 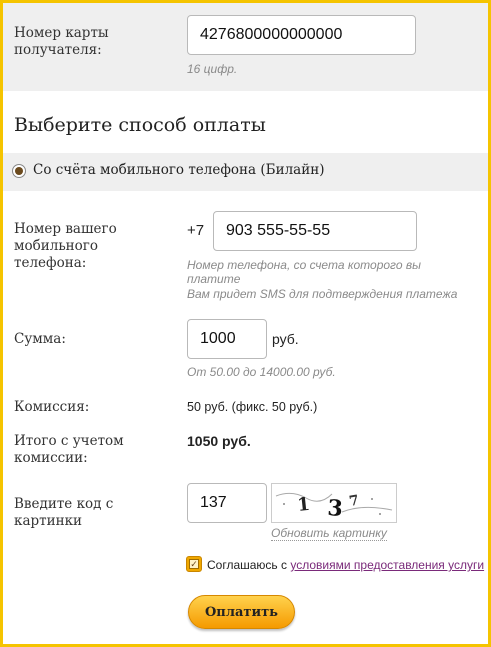 What do you see at coordinates (285, 339) in the screenshot?
I see `amount-currency: руб.` at bounding box center [285, 339].